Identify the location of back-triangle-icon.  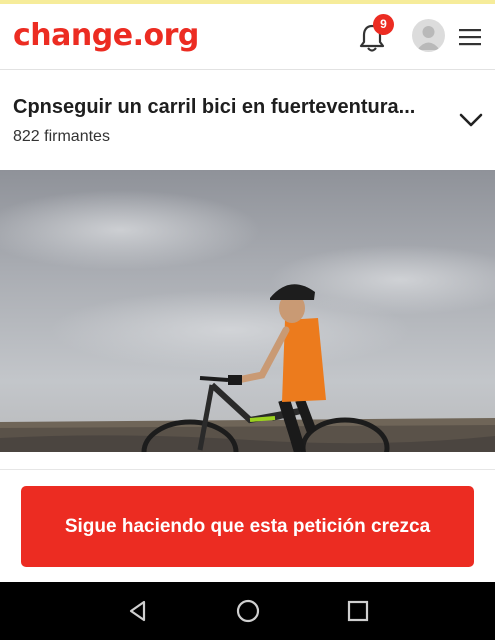
(138, 611).